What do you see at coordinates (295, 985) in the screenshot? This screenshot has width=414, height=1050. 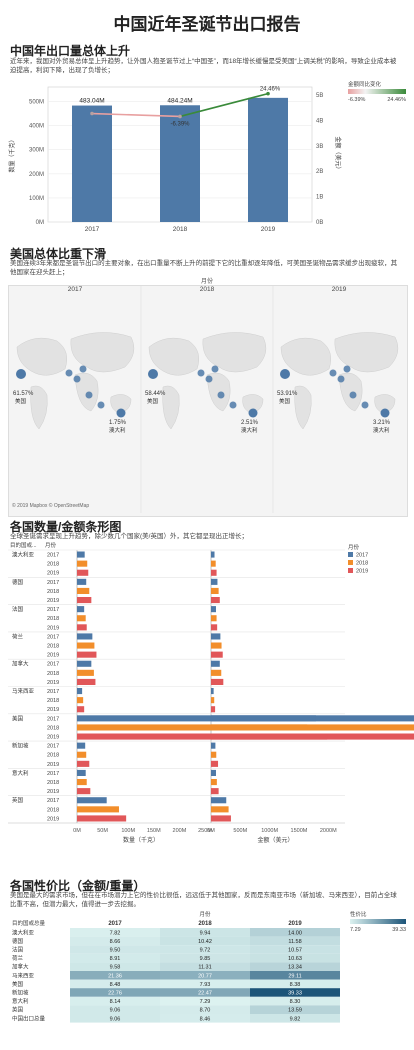 I see `heat-cell-value: 8.38` at bounding box center [295, 985].